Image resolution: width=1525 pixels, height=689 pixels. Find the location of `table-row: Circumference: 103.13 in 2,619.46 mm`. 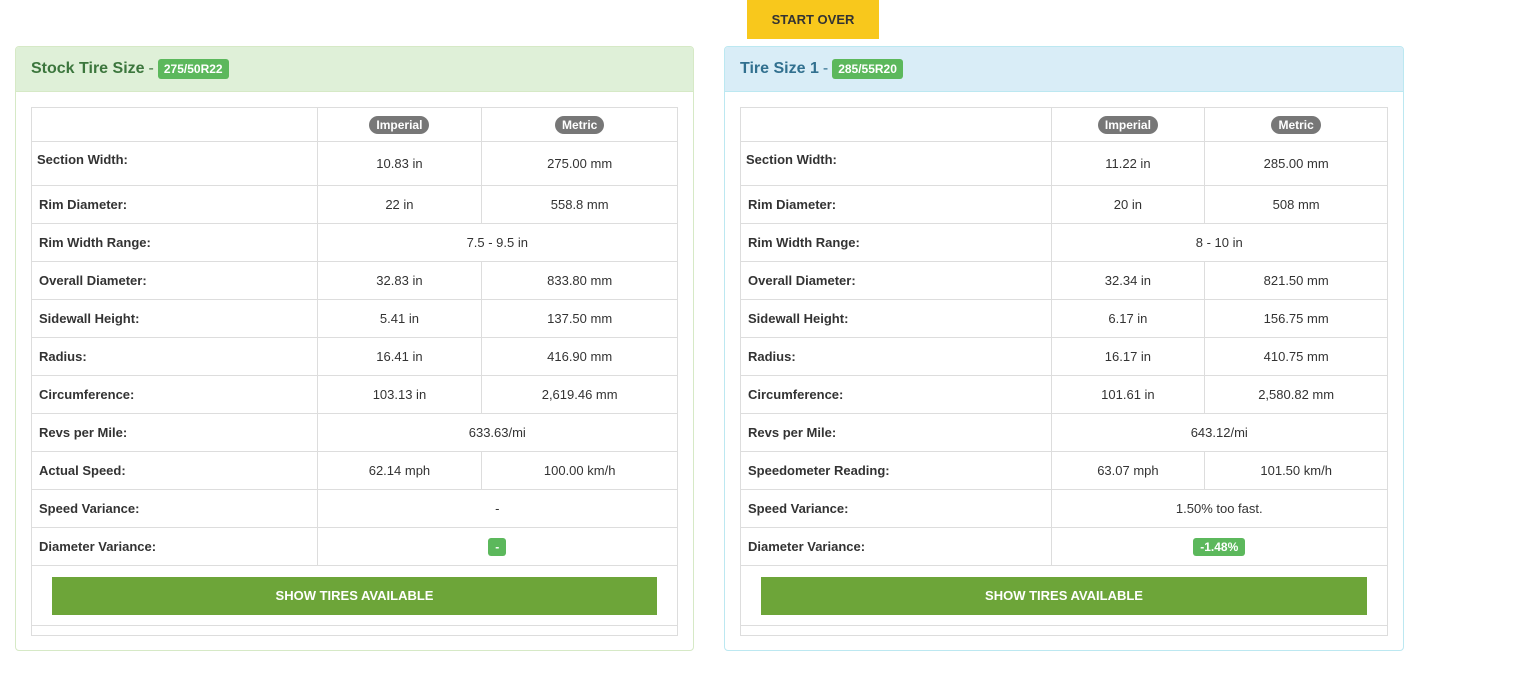

table-row: Circumference: 103.13 in 2,619.46 mm is located at coordinates (354, 394).